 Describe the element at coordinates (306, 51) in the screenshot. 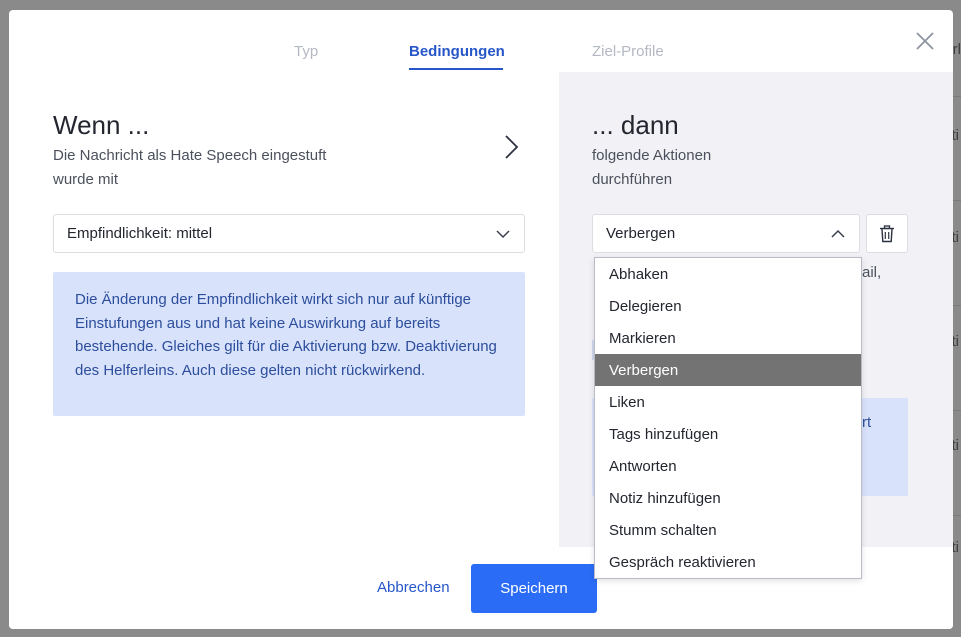

I see `tab-typ: Typ` at that location.